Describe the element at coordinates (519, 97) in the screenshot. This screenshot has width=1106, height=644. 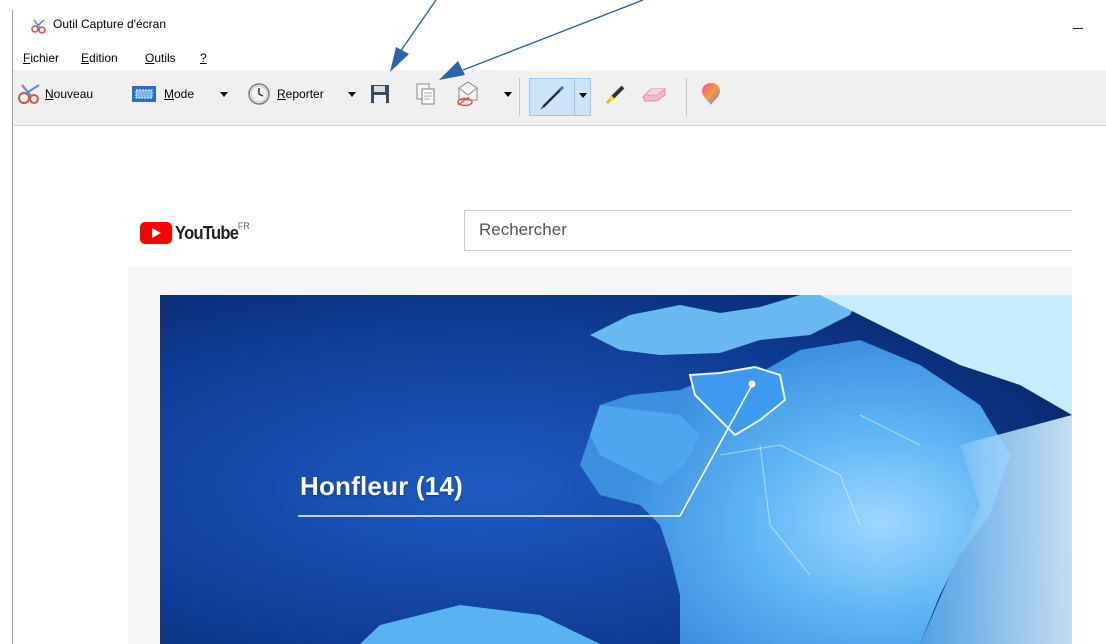
I see `toolbar-separator` at that location.